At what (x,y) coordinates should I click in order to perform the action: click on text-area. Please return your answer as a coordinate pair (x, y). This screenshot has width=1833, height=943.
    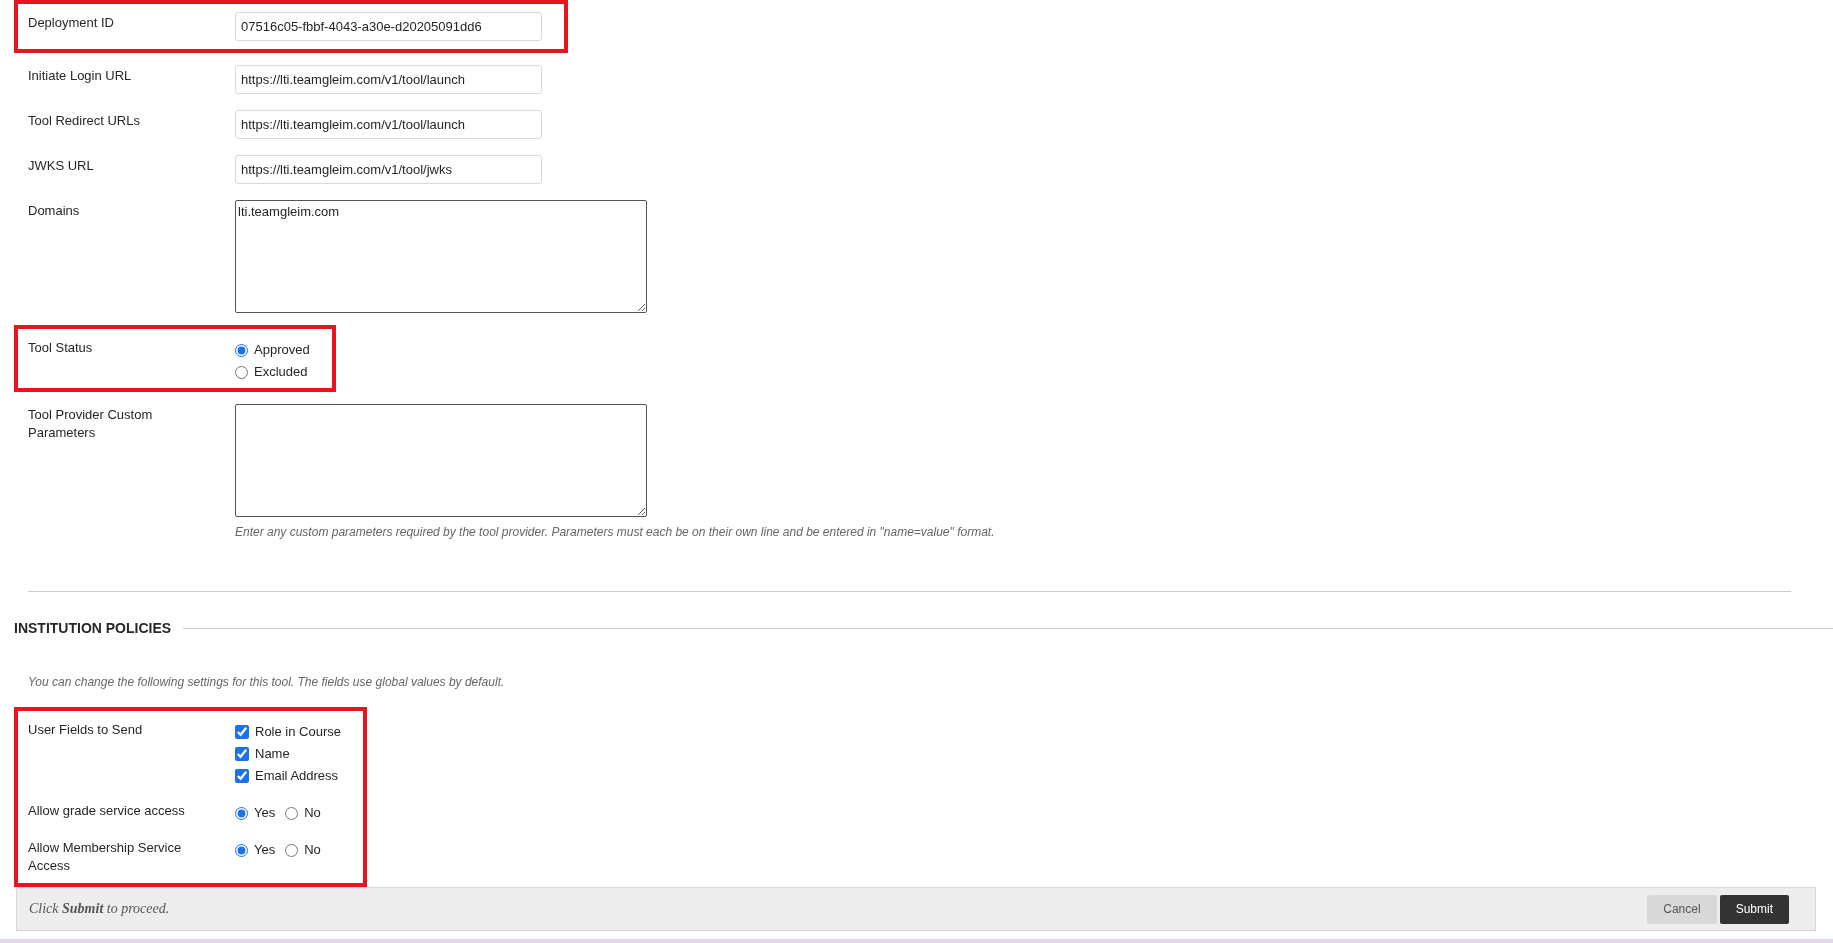
    Looking at the image, I should click on (441, 460).